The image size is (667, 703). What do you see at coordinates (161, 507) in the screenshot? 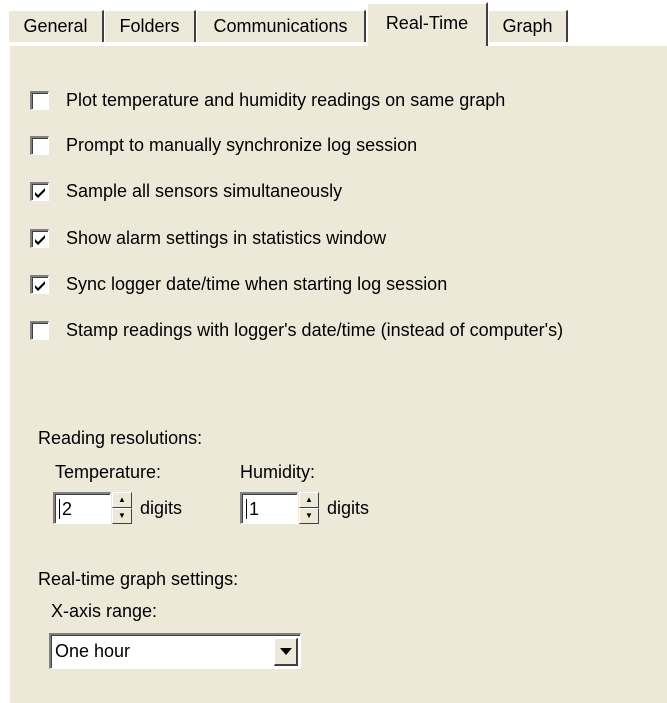
I see `temperature-unit: digits` at bounding box center [161, 507].